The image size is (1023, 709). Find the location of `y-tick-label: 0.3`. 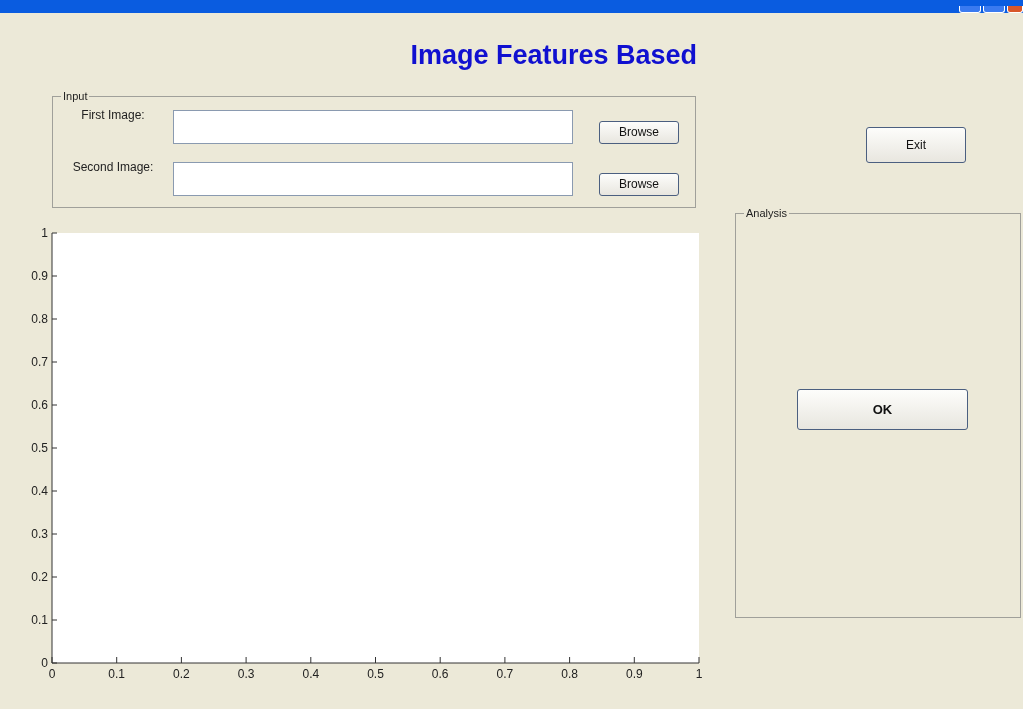

y-tick-label: 0.3 is located at coordinates (39, 534).